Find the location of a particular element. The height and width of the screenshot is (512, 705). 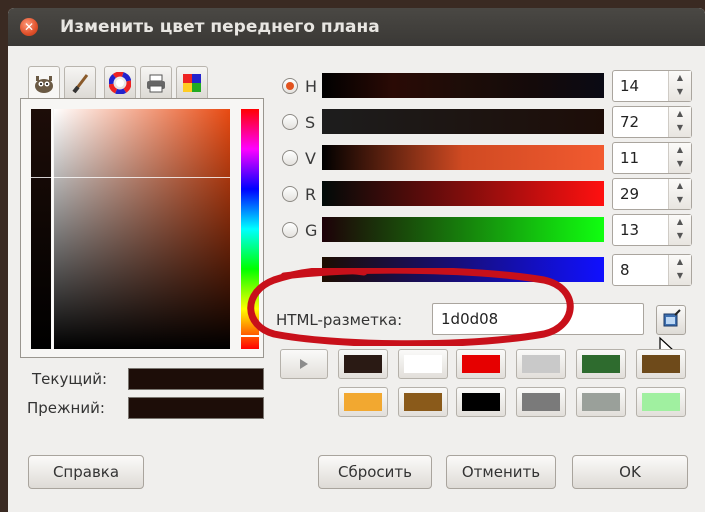

title-bar: ✕ Изменить цвет переднего плана is located at coordinates (356, 27).